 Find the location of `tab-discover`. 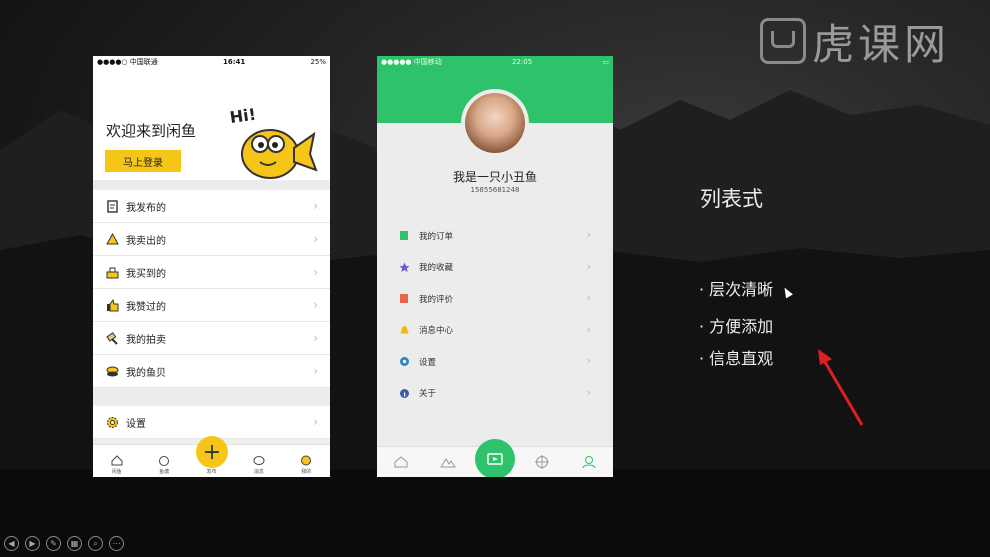

tab-discover is located at coordinates (448, 462).